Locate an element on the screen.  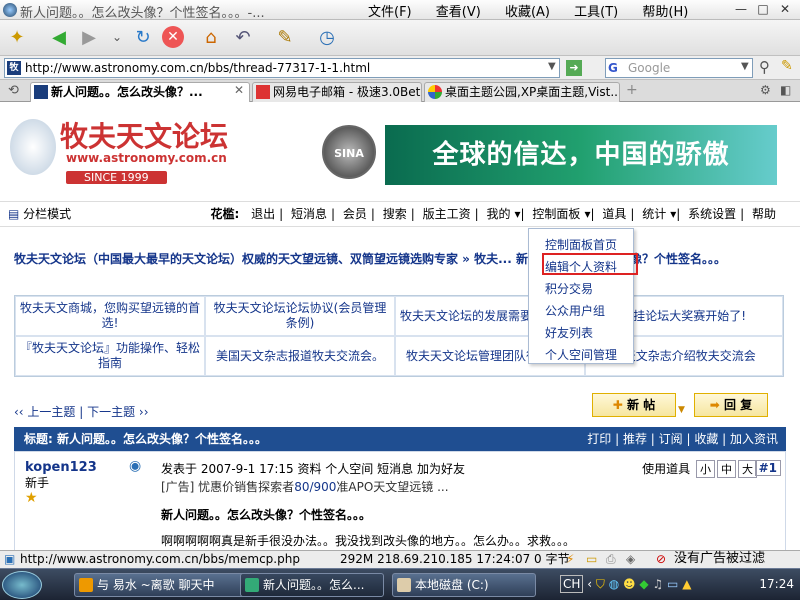
nav-my: 我的 is located at coordinates (499, 214).